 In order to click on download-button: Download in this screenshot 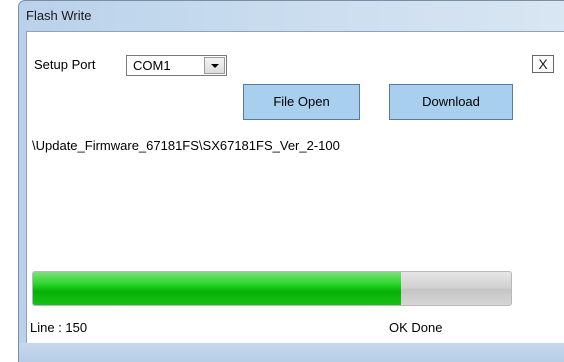, I will do `click(451, 102)`.